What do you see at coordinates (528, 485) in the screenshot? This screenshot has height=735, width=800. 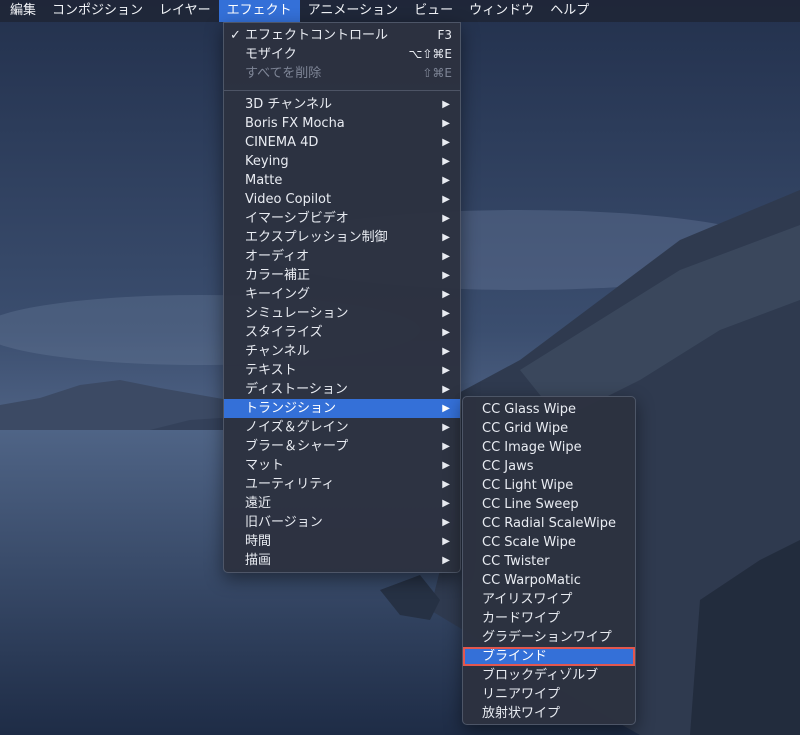 I see `menu-item-label: CC Light Wipe` at bounding box center [528, 485].